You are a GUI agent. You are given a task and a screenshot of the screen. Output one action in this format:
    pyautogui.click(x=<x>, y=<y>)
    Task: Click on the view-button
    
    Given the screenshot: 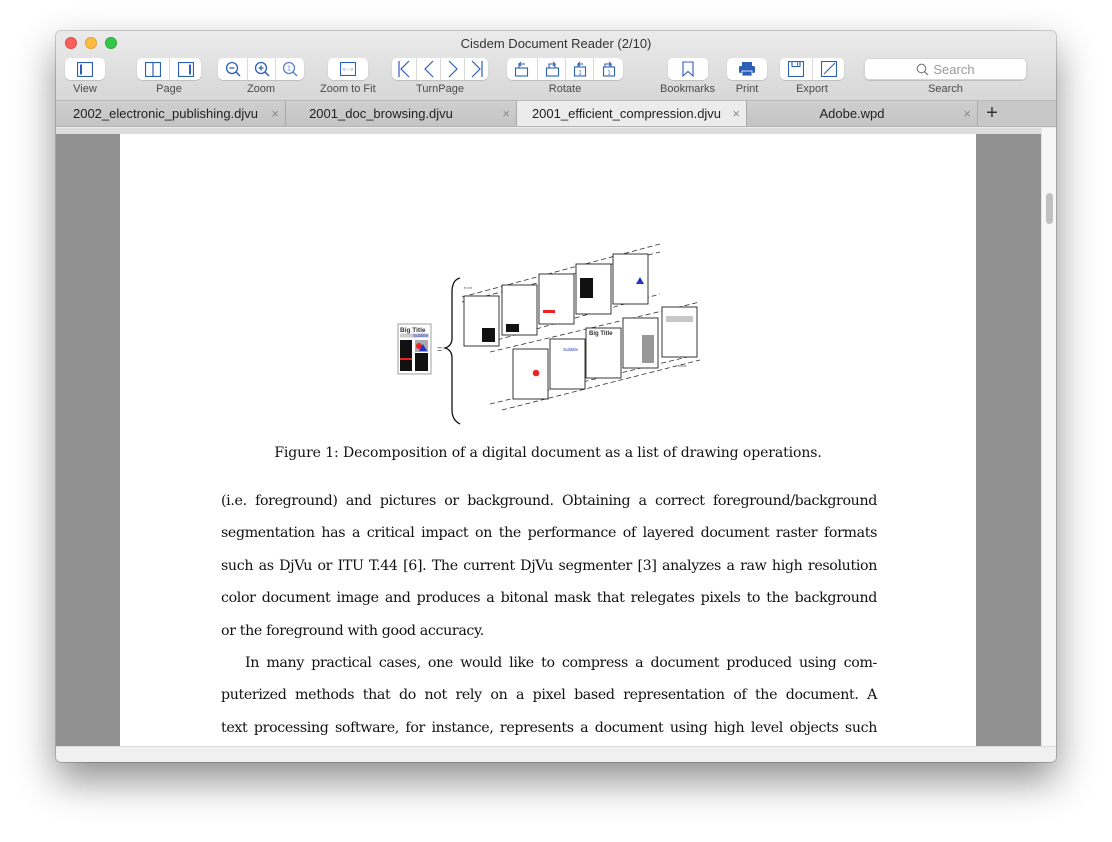 What is the action you would take?
    pyautogui.click(x=85, y=69)
    